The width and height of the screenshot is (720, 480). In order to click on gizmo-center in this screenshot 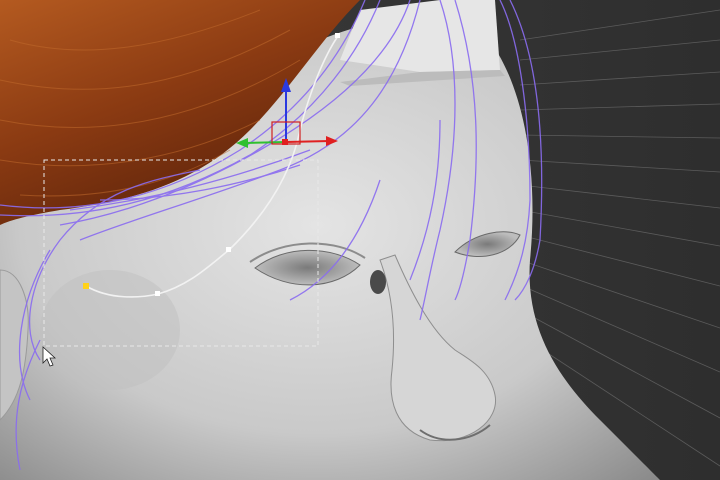, I will do `click(285, 142)`.